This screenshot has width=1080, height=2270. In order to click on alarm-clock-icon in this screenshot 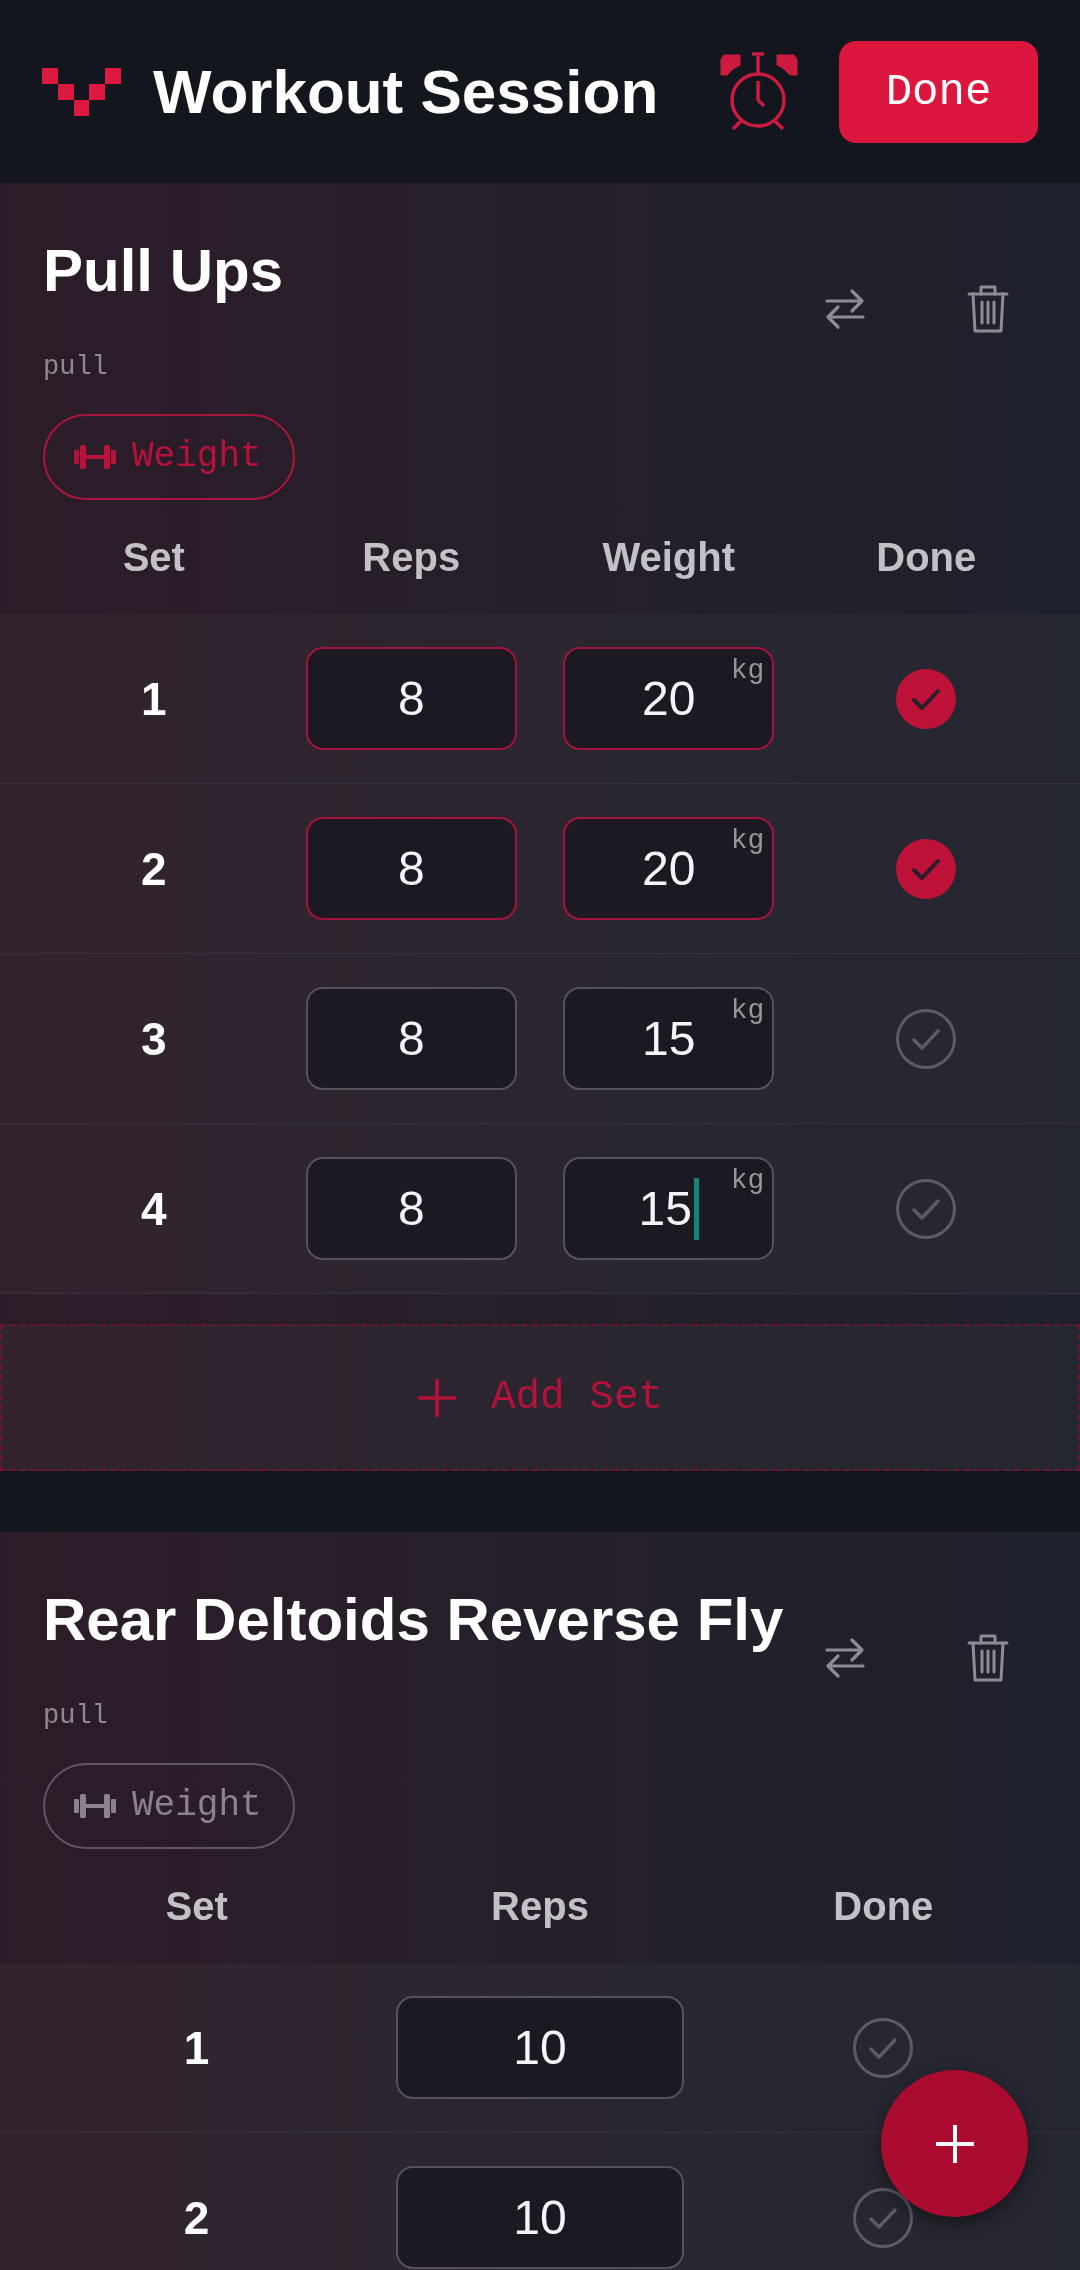, I will do `click(759, 91)`.